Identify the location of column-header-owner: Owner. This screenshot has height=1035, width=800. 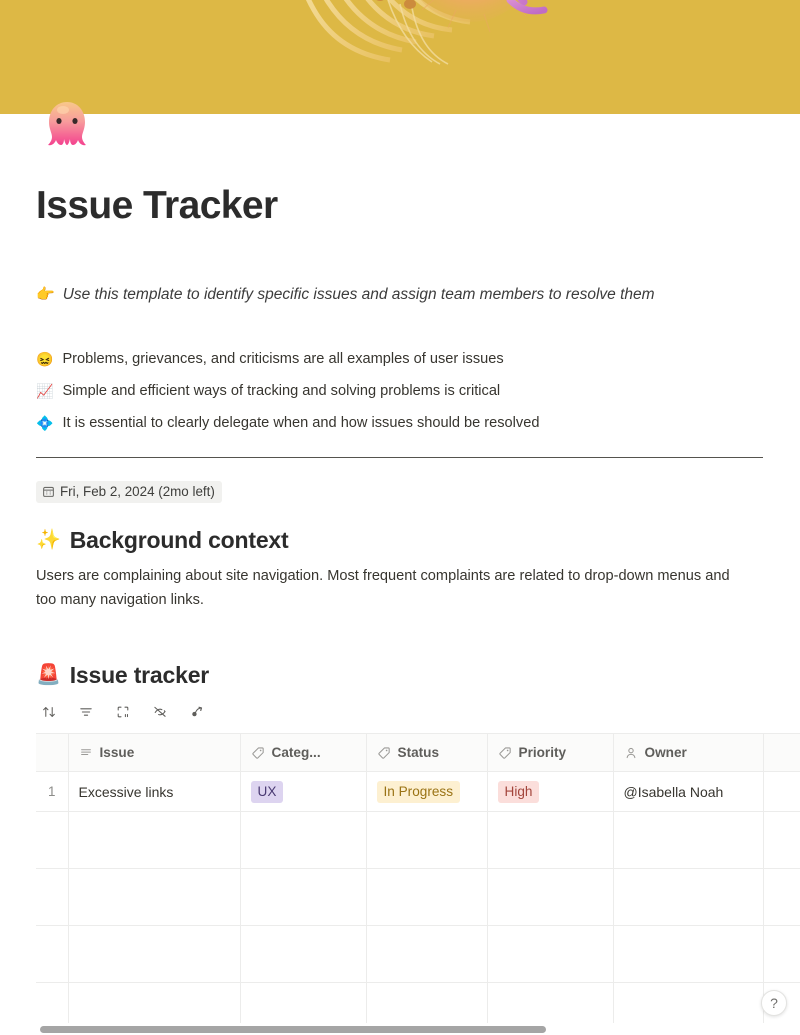
(688, 752).